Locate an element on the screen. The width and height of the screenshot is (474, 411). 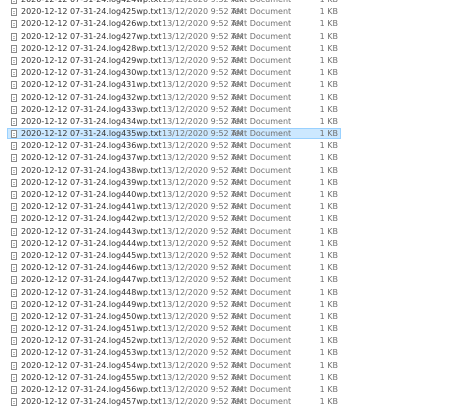
file-name: 2020-12-12 07-31-24.log449wp.txt is located at coordinates (91, 304).